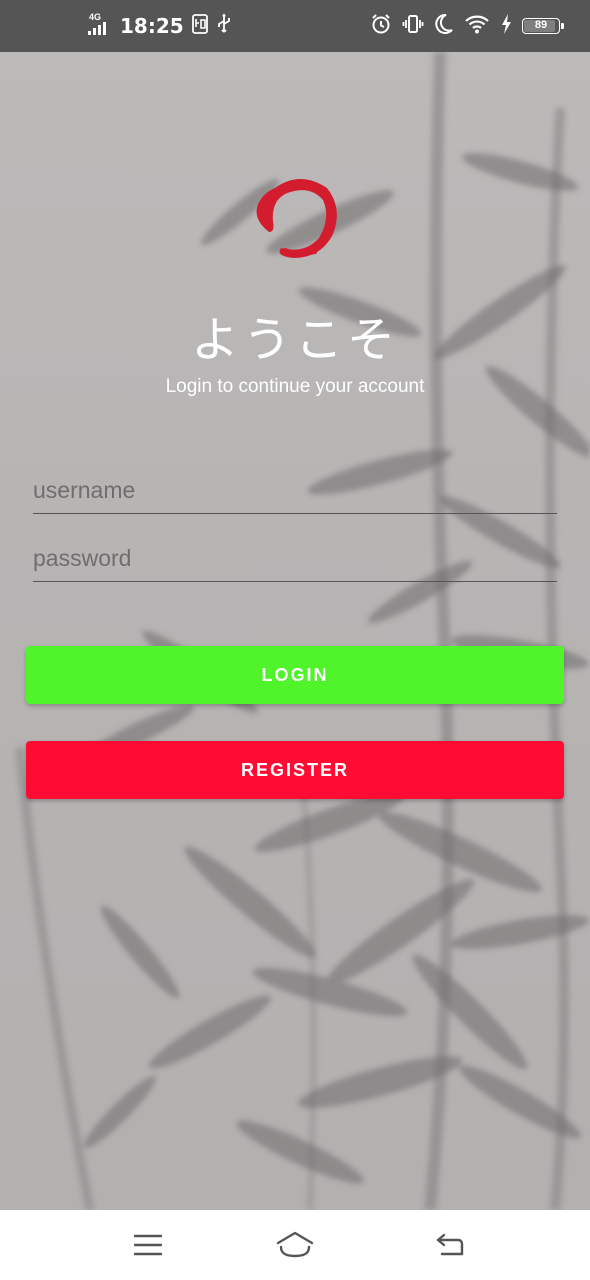  What do you see at coordinates (295, 491) in the screenshot?
I see `username-input` at bounding box center [295, 491].